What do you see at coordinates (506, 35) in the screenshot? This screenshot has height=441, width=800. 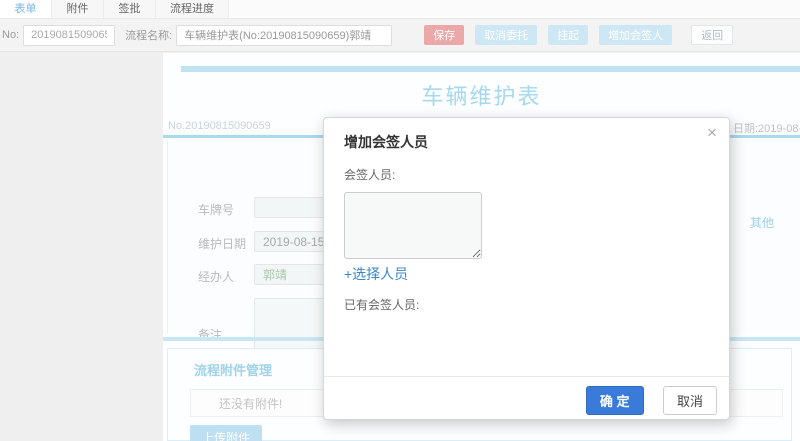 I see `cancel-delegate-button: 取消委托` at bounding box center [506, 35].